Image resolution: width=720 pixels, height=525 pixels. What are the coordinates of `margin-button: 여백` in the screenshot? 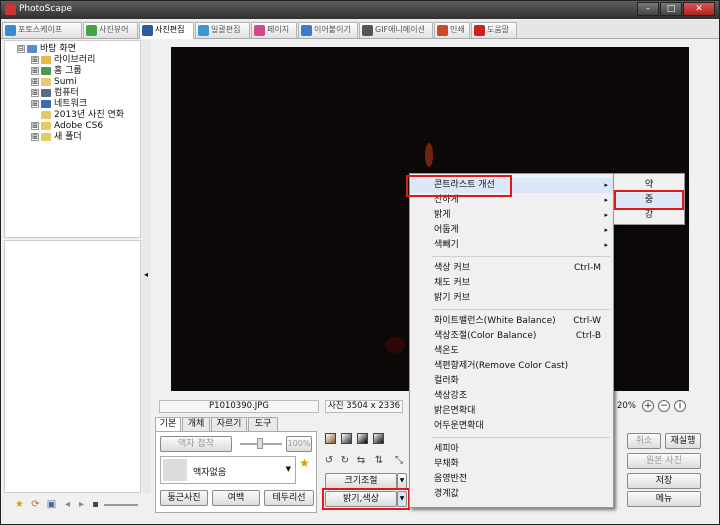 It's located at (236, 498).